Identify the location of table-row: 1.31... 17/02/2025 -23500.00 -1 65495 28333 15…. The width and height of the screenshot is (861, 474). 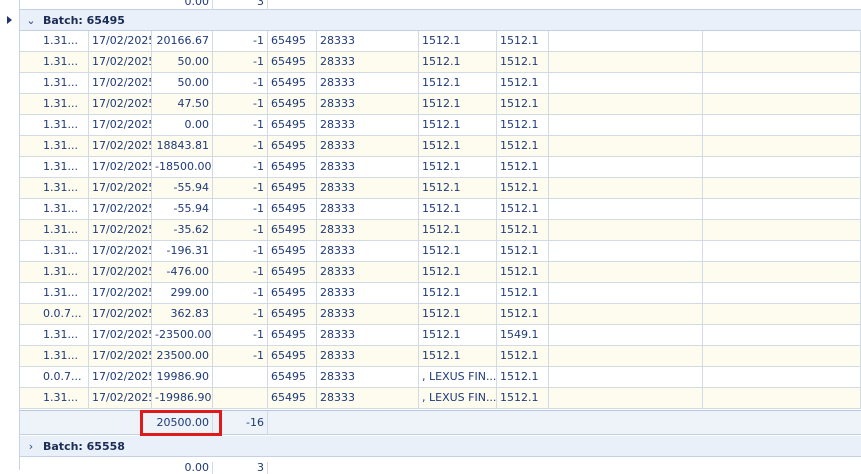
(430, 335).